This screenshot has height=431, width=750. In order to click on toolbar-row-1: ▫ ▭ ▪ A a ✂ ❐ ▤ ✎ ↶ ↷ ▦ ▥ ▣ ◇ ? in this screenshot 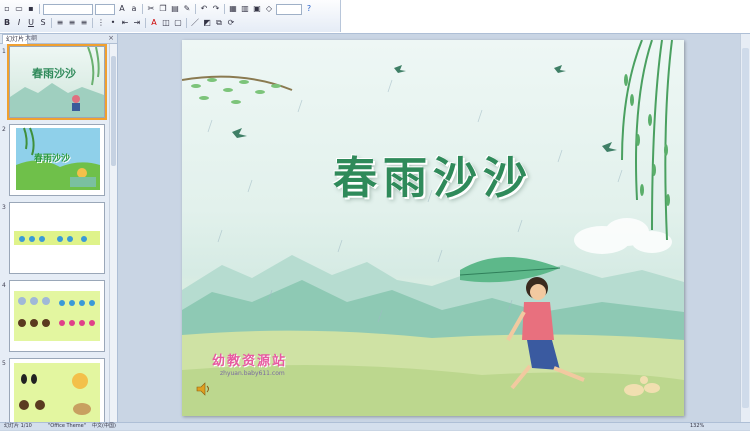, I will do `click(158, 9)`.